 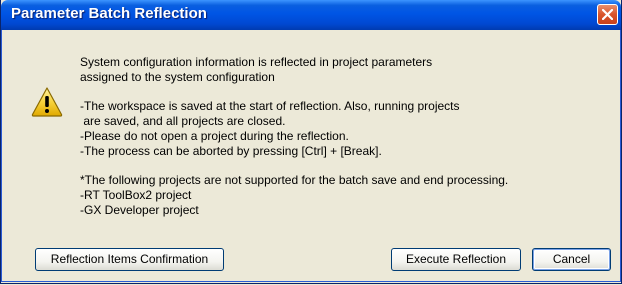 I want to click on reflection-items-confirmation-button: Reflection Items Confirmation, so click(x=129, y=259).